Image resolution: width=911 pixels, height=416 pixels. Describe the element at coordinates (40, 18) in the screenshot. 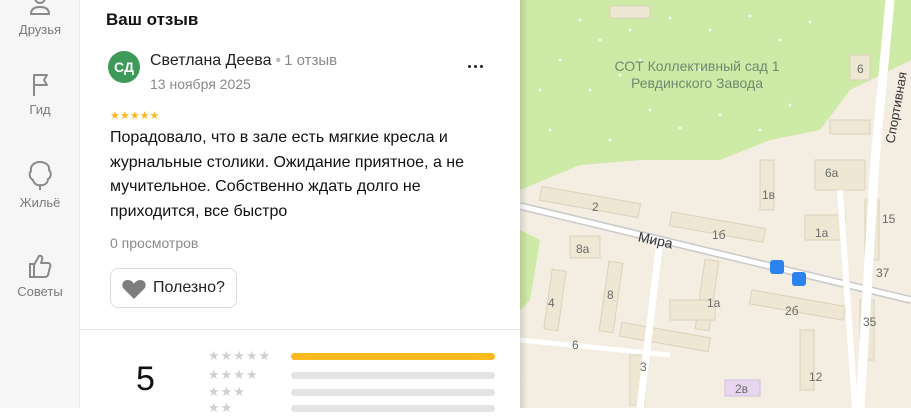

I see `rail-item-friends: Друзья` at that location.